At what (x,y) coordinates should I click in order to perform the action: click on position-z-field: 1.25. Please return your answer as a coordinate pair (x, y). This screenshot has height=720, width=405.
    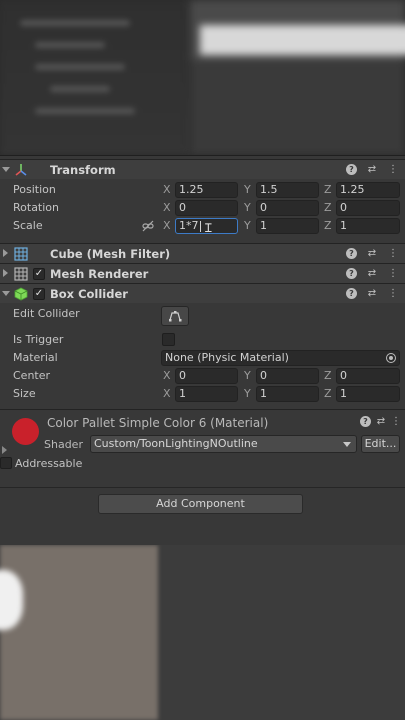
    Looking at the image, I should click on (368, 190).